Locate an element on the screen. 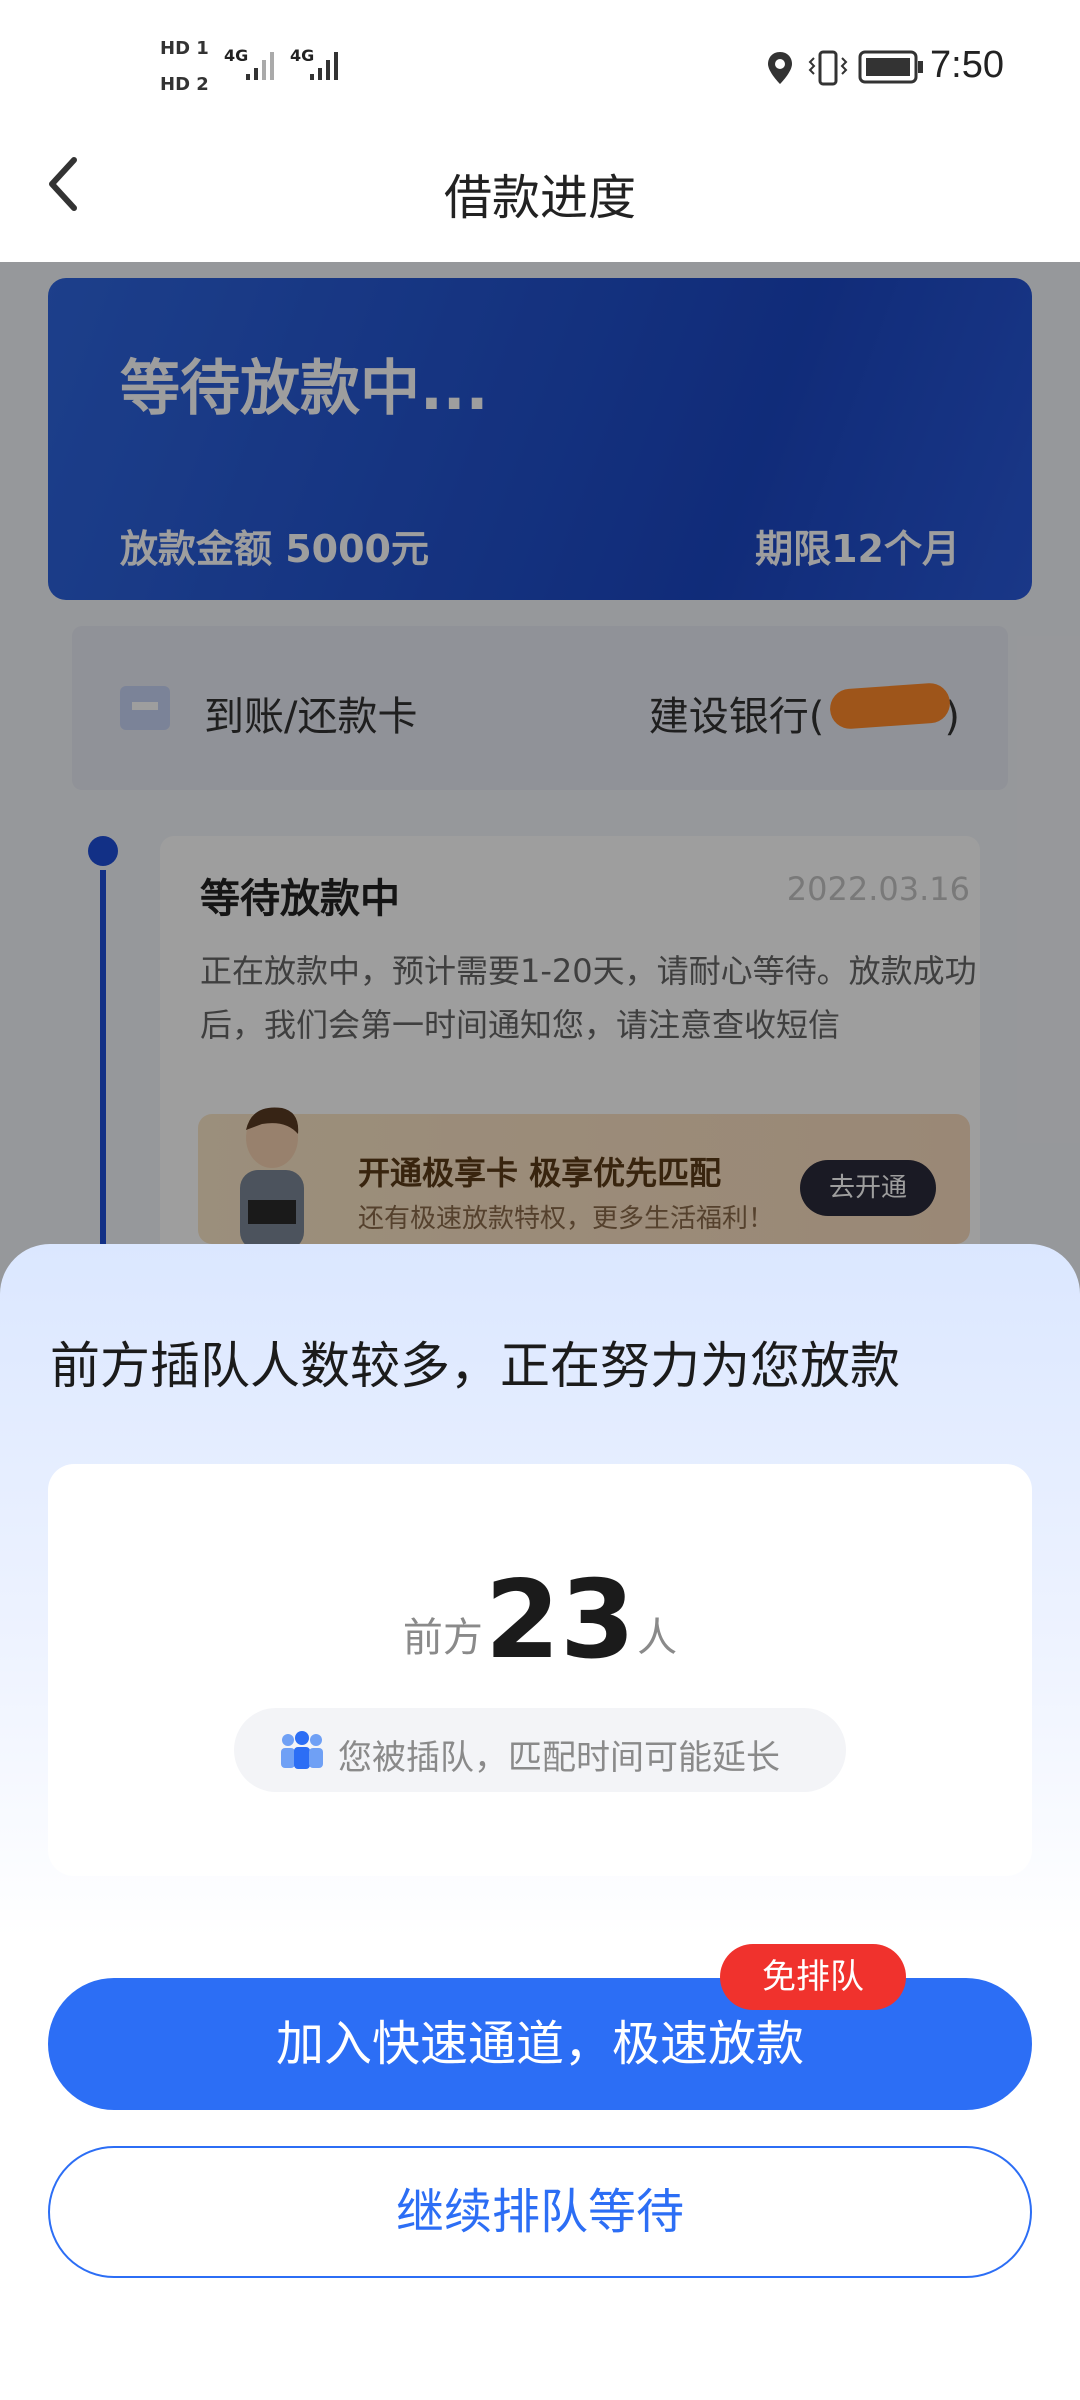  queue-suffix: 人 is located at coordinates (657, 1638).